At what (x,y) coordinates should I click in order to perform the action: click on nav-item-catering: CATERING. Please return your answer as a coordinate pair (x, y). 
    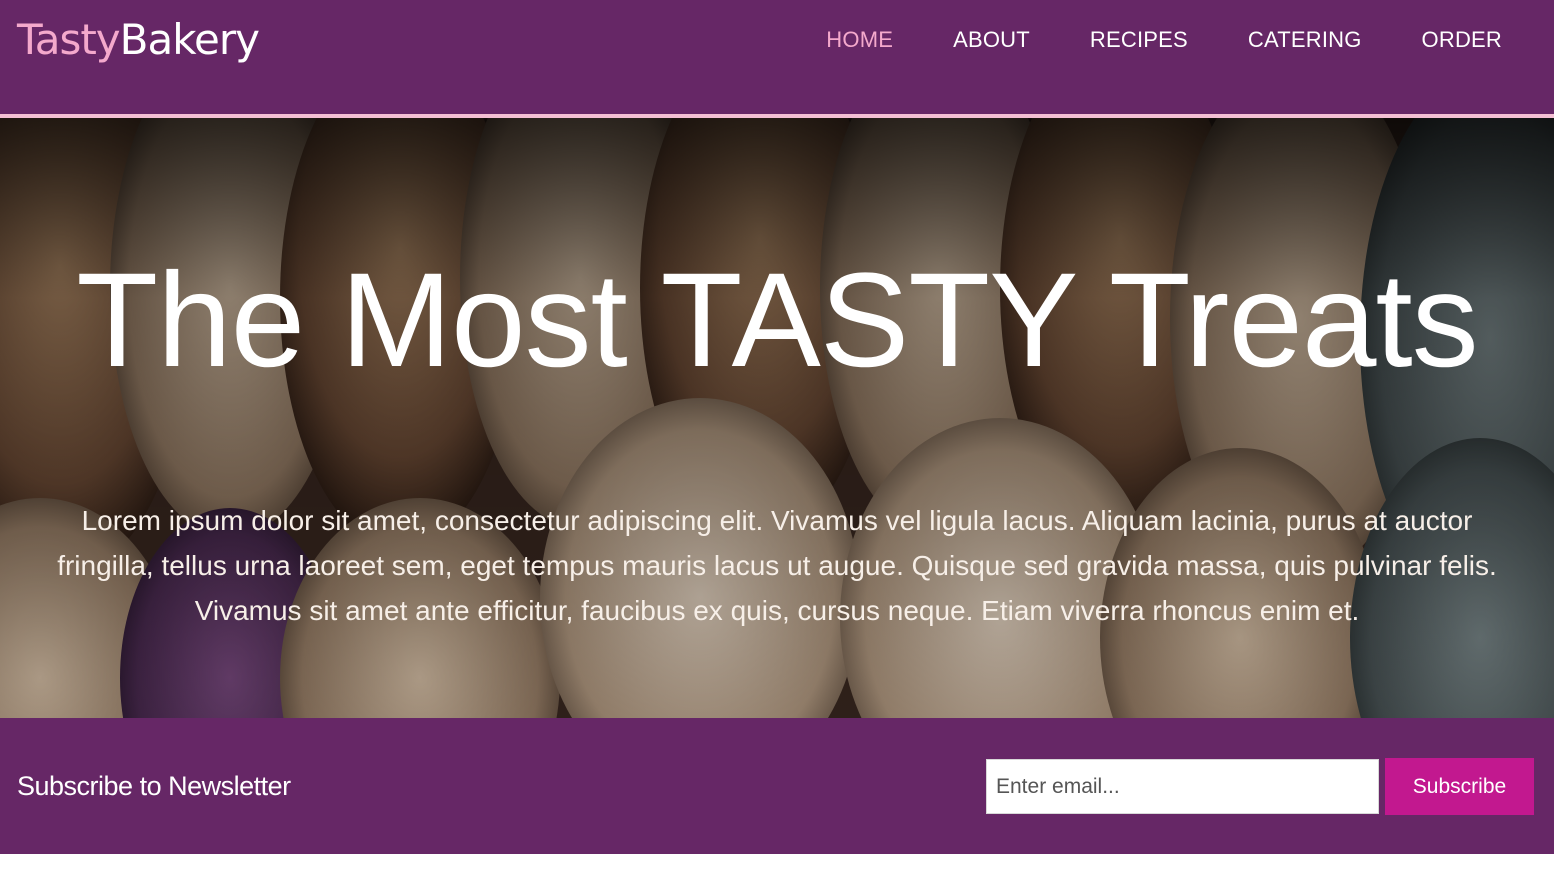
    Looking at the image, I should click on (1305, 40).